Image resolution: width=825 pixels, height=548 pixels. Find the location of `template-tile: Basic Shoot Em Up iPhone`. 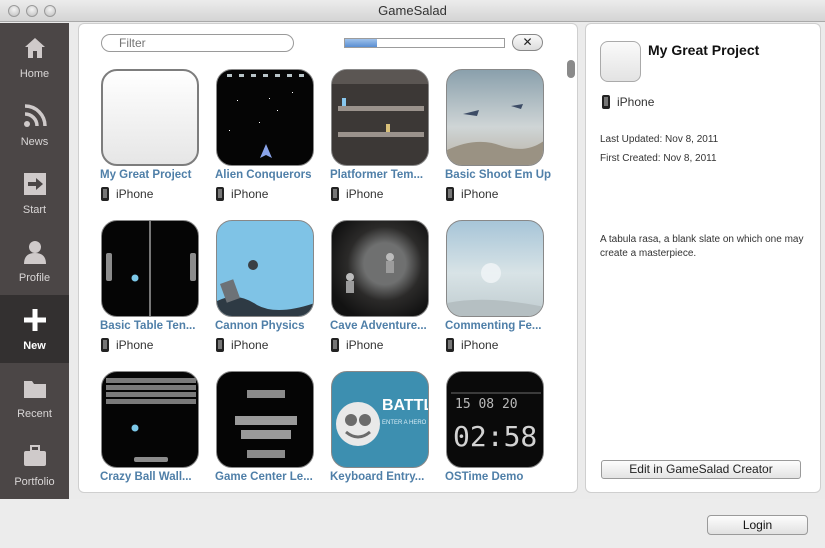

template-tile: Basic Shoot Em Up iPhone is located at coordinates (498, 135).